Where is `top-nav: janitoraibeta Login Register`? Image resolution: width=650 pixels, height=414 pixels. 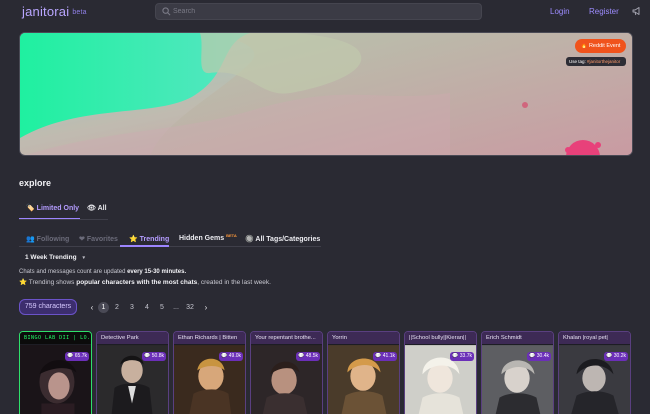
top-nav: janitoraibeta Login Register is located at coordinates (325, 12).